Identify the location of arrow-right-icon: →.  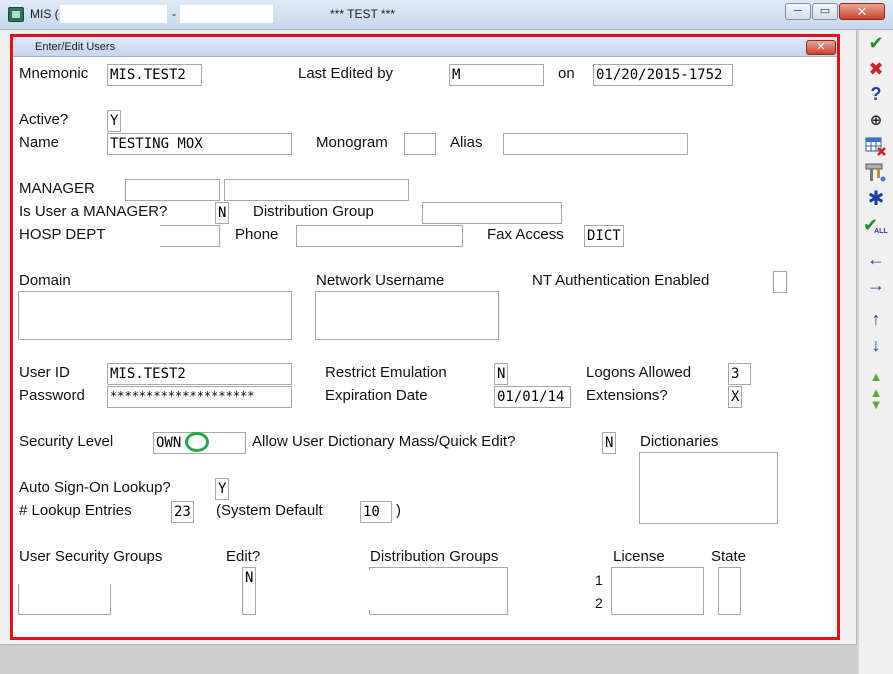
(876, 285).